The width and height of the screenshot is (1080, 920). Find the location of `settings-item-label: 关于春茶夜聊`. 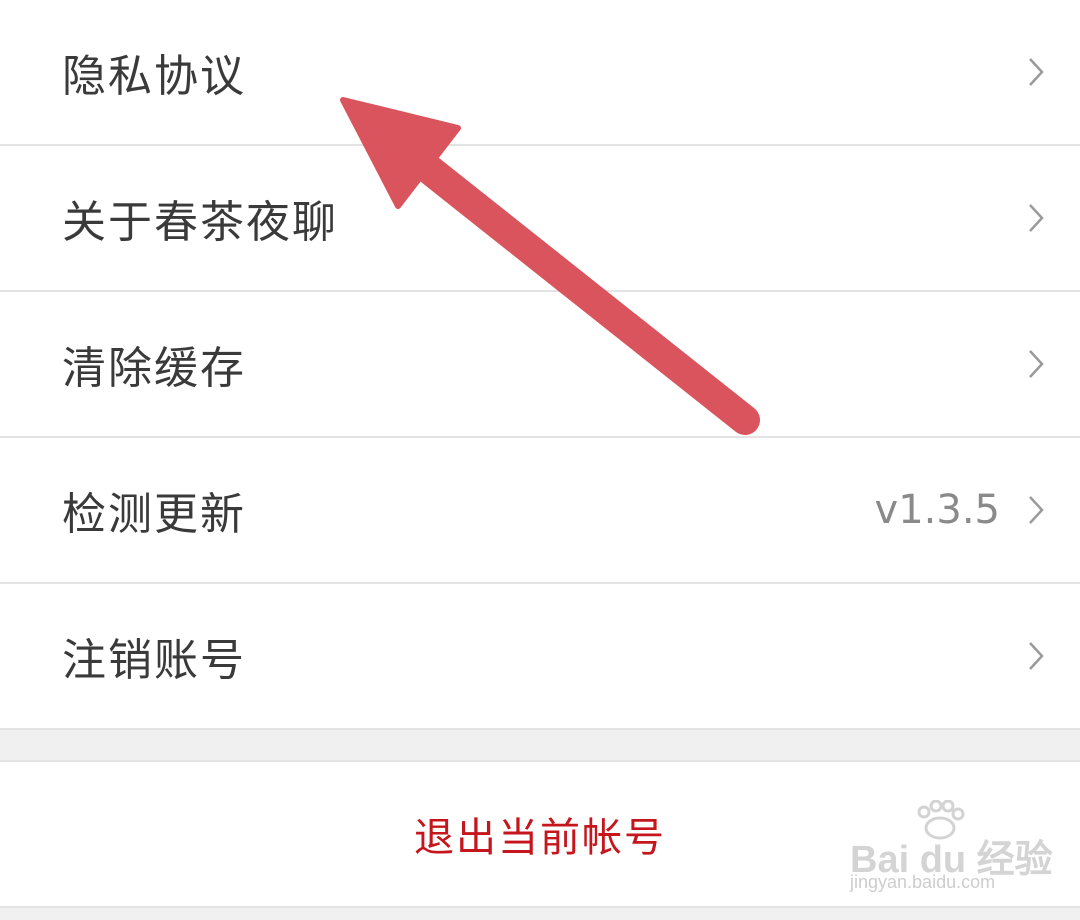

settings-item-label: 关于春茶夜聊 is located at coordinates (200, 222).